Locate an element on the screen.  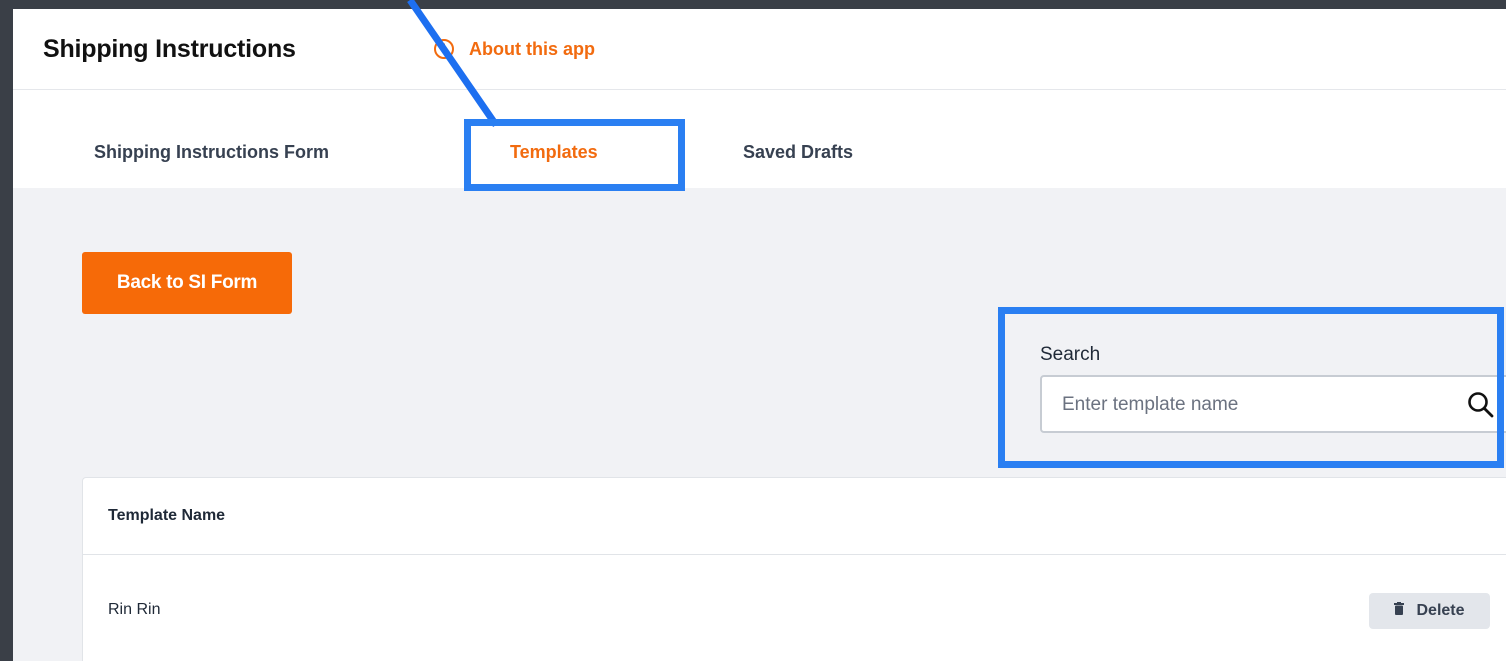
page-title: Shipping Instructions is located at coordinates (169, 49).